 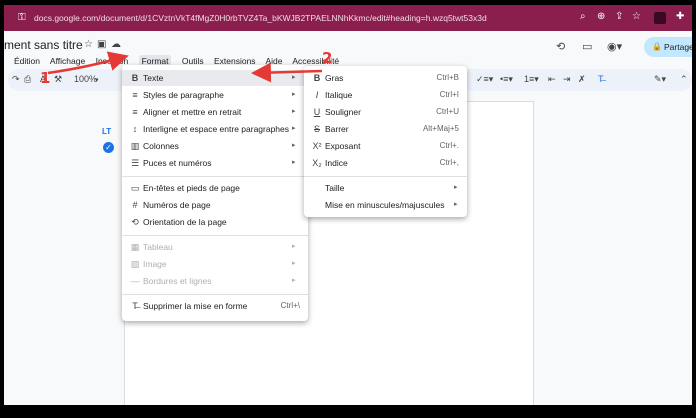 I want to click on annotation-step-1: 1, so click(x=45, y=78).